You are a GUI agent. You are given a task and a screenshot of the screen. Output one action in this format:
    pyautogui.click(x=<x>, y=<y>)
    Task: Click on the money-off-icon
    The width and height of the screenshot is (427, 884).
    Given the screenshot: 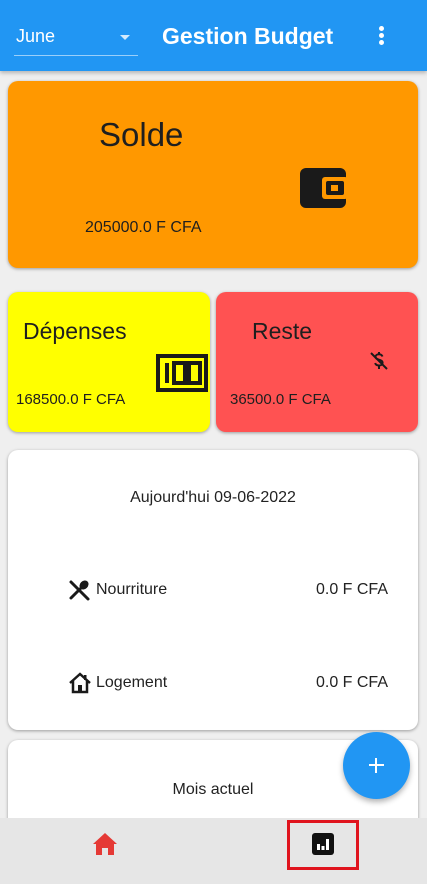 What is the action you would take?
    pyautogui.click(x=379, y=361)
    